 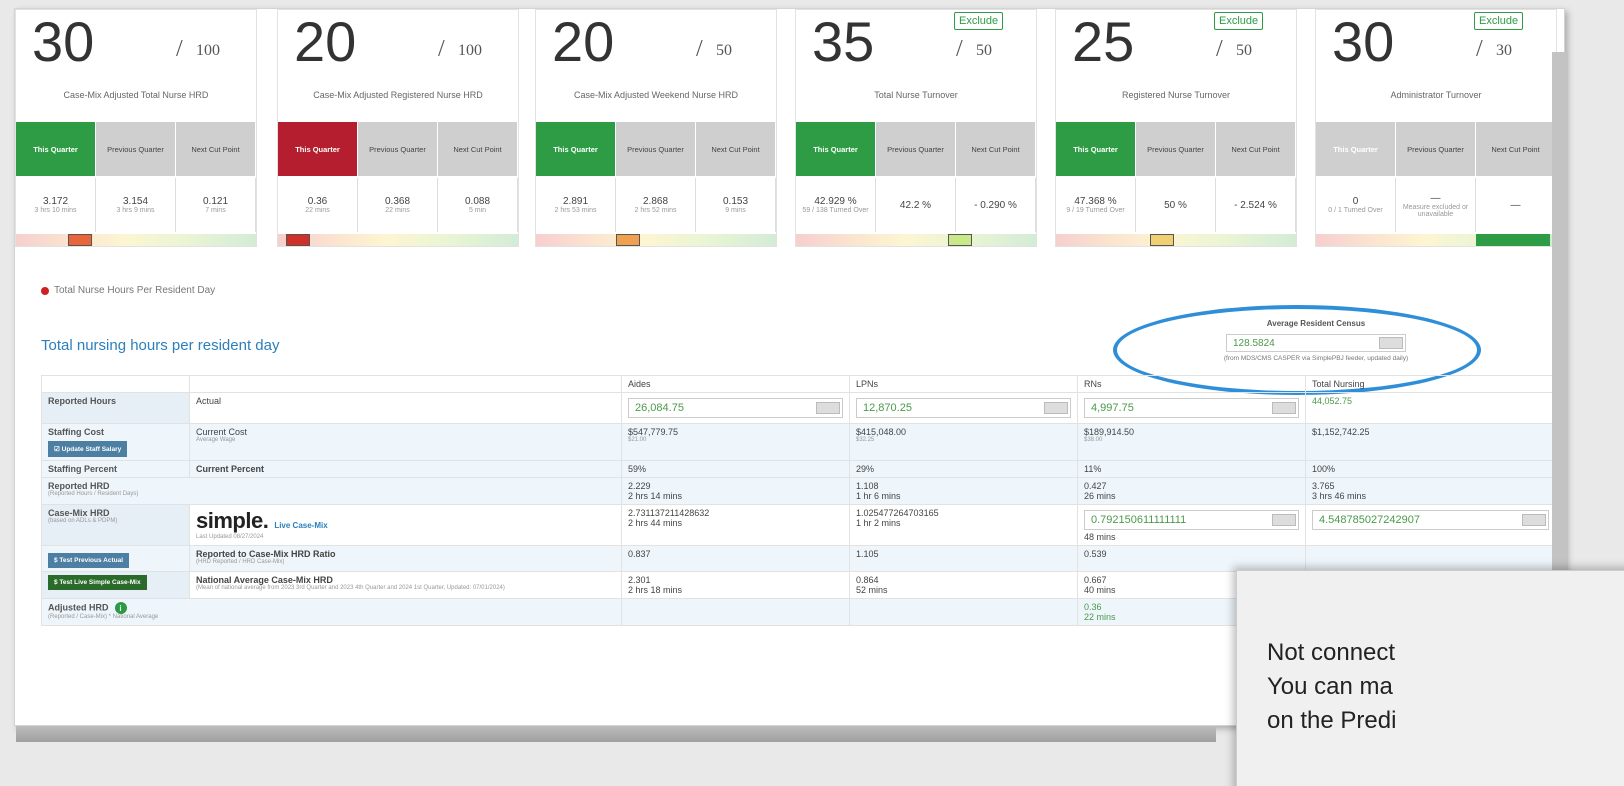 I want to click on section-toggle: Total Nurse Hours Per Resident Day, so click(x=128, y=290).